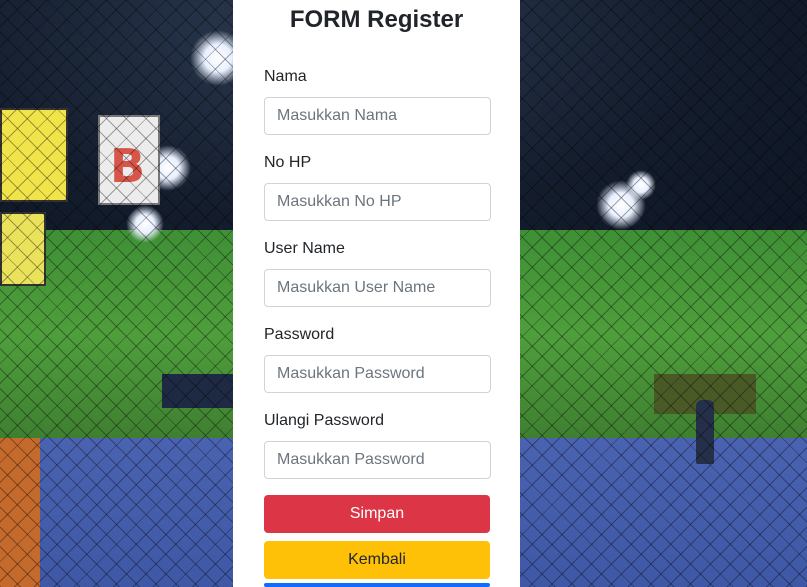  I want to click on nama-label: Nama, so click(285, 76).